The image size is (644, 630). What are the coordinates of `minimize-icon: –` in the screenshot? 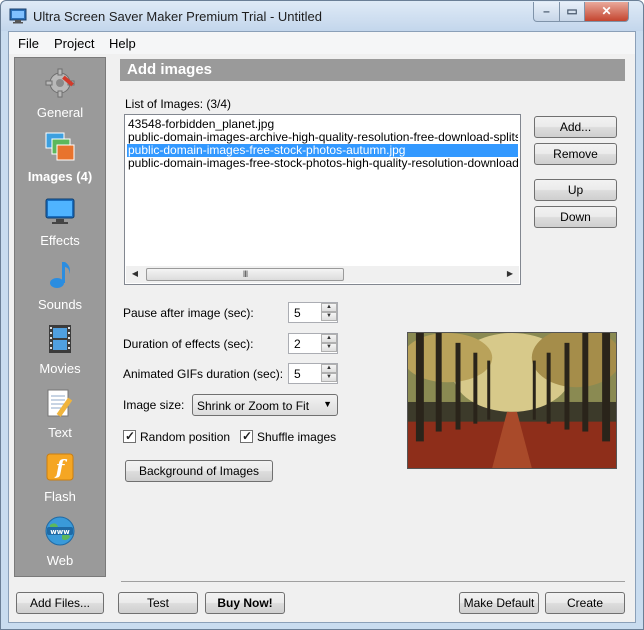 It's located at (546, 11).